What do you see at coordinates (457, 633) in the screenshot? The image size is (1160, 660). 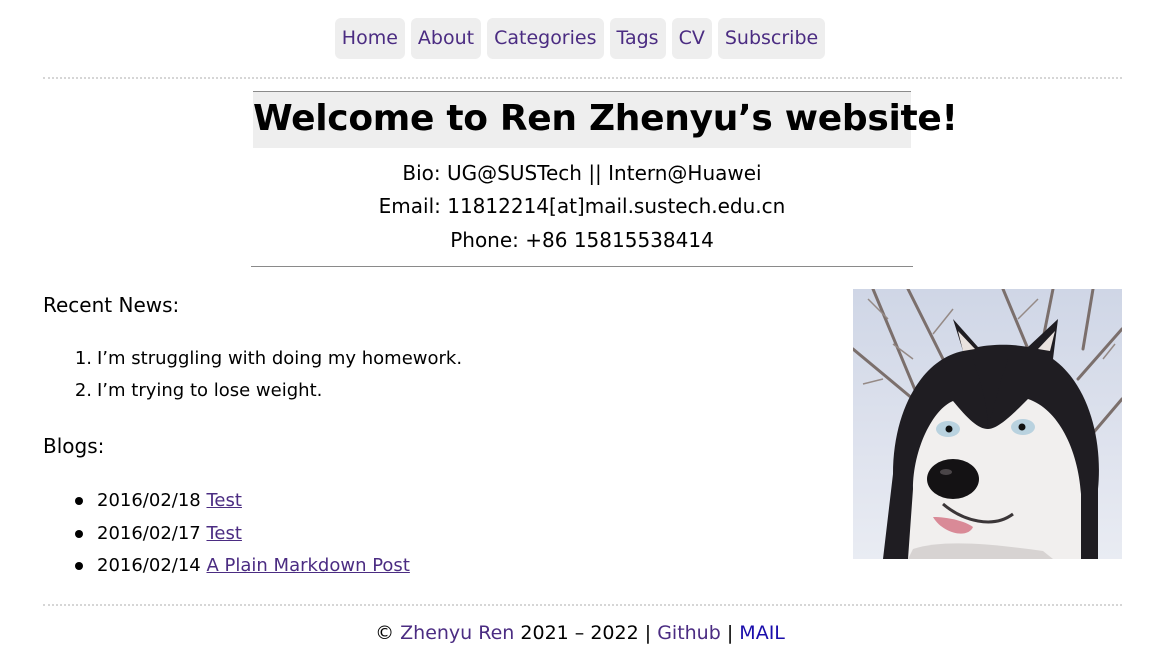 I see `author-link: Zhenyu Ren` at bounding box center [457, 633].